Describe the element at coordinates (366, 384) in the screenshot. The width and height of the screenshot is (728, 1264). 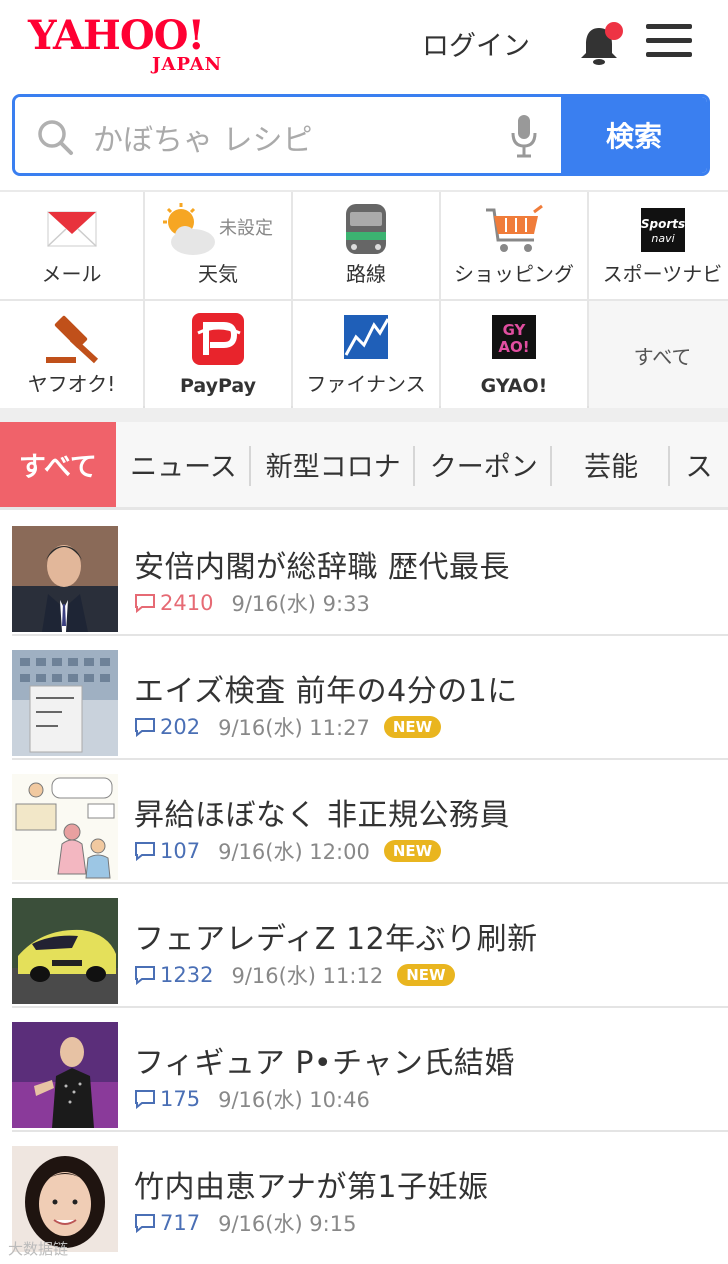
I see `service-label: ファイナンス` at that location.